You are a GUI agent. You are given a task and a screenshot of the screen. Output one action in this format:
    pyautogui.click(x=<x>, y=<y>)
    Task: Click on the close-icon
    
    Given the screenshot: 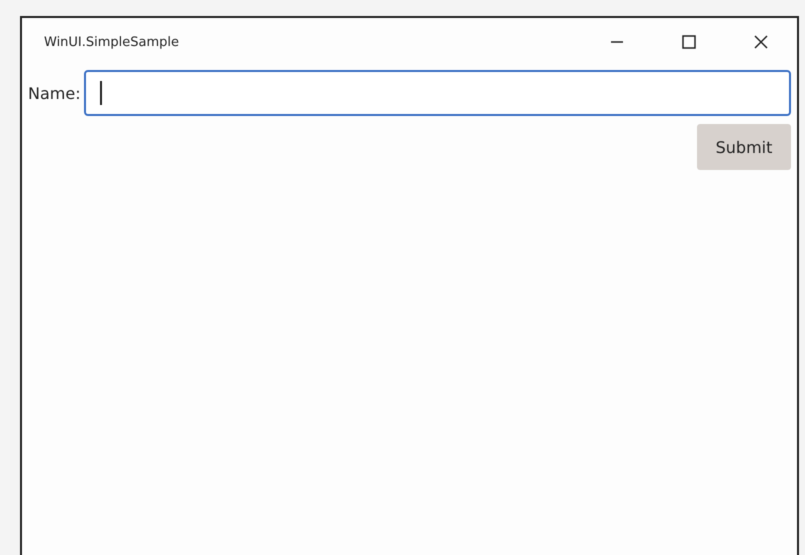 What is the action you would take?
    pyautogui.click(x=761, y=42)
    